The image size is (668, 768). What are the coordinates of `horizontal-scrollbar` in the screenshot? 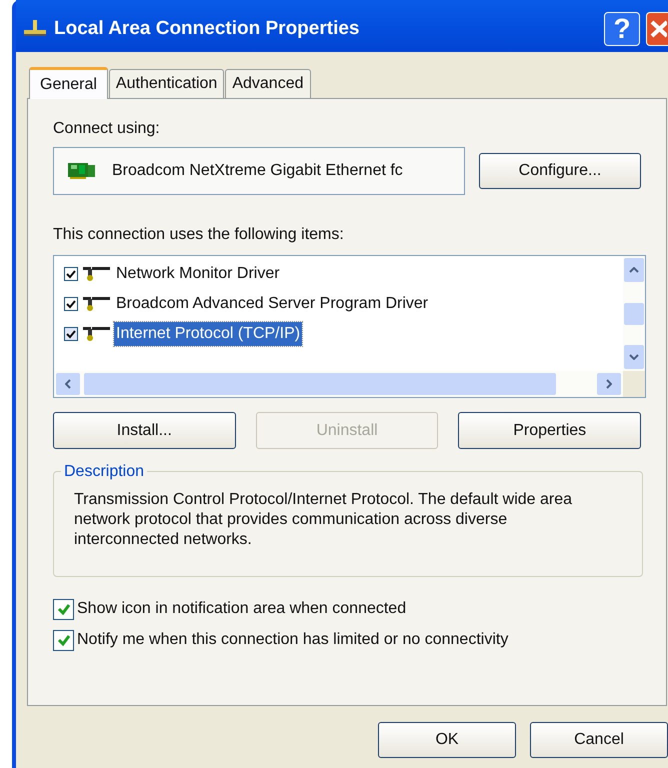 It's located at (338, 384).